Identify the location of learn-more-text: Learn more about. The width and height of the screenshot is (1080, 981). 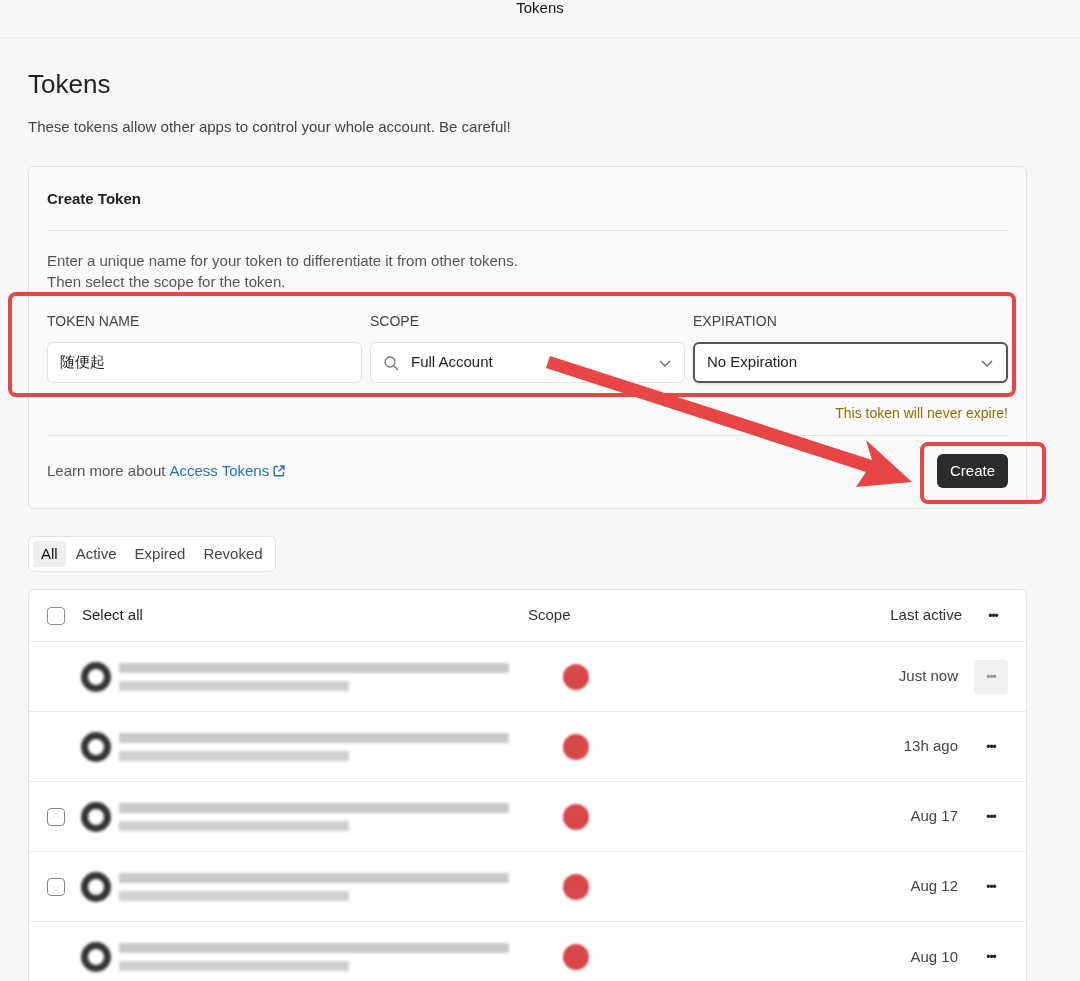
(106, 470).